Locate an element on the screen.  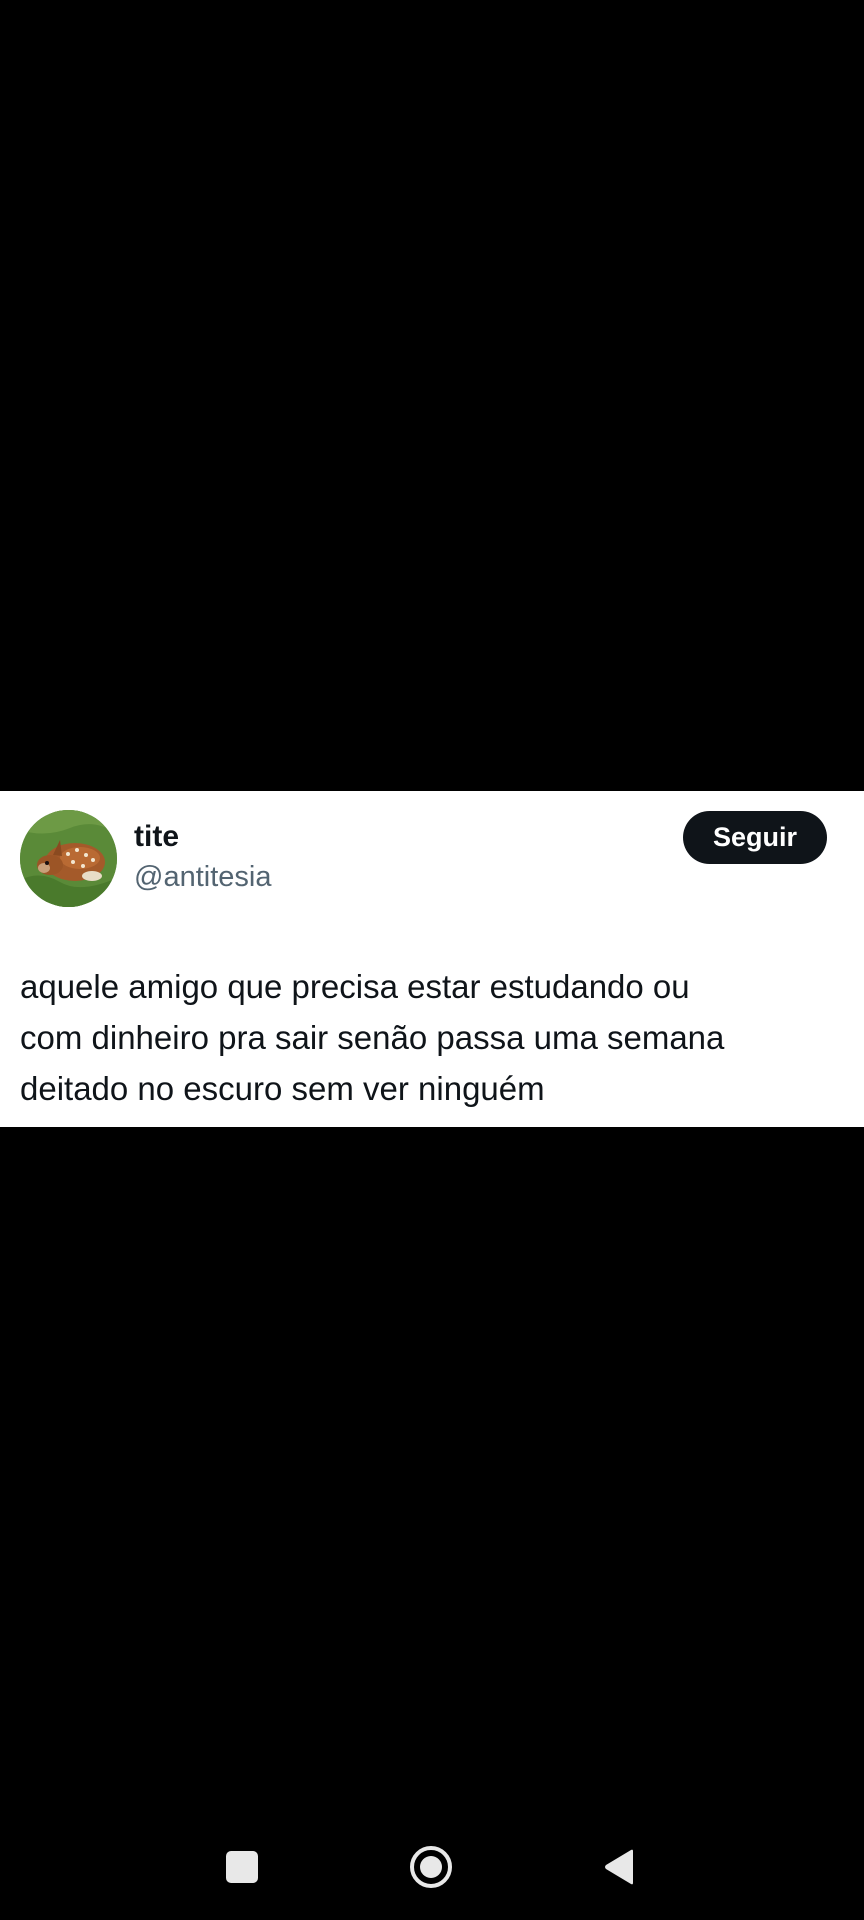
user-handle: @antitesia is located at coordinates (202, 877).